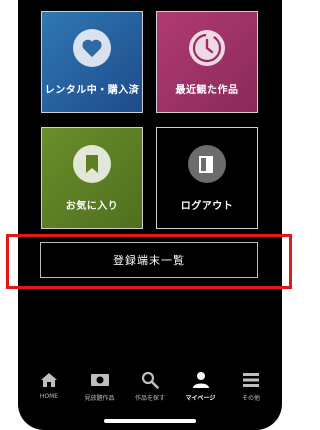 This screenshot has width=320, height=430. Describe the element at coordinates (251, 380) in the screenshot. I see `menu-icon` at that location.